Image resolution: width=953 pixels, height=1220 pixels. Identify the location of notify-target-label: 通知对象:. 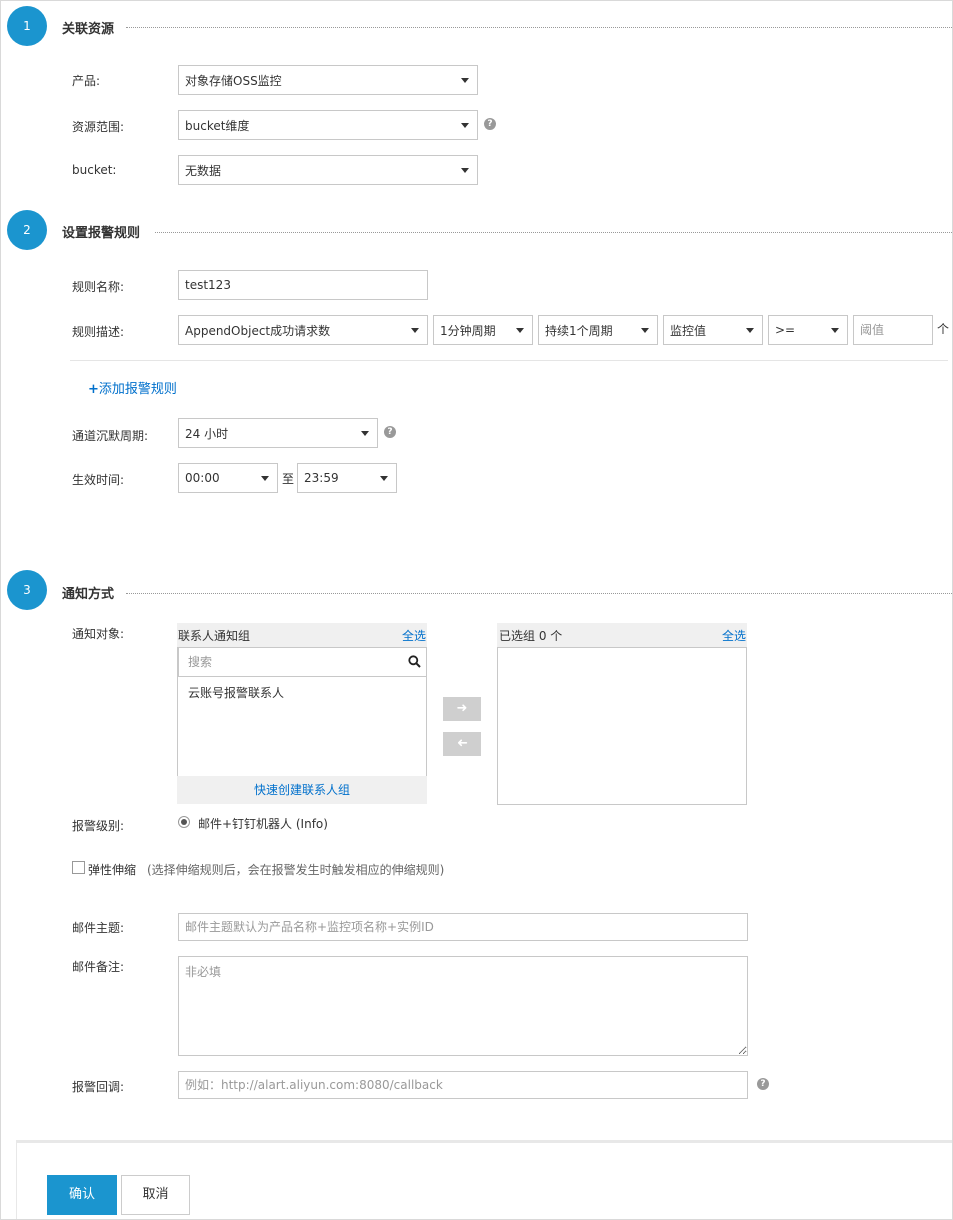
(98, 634).